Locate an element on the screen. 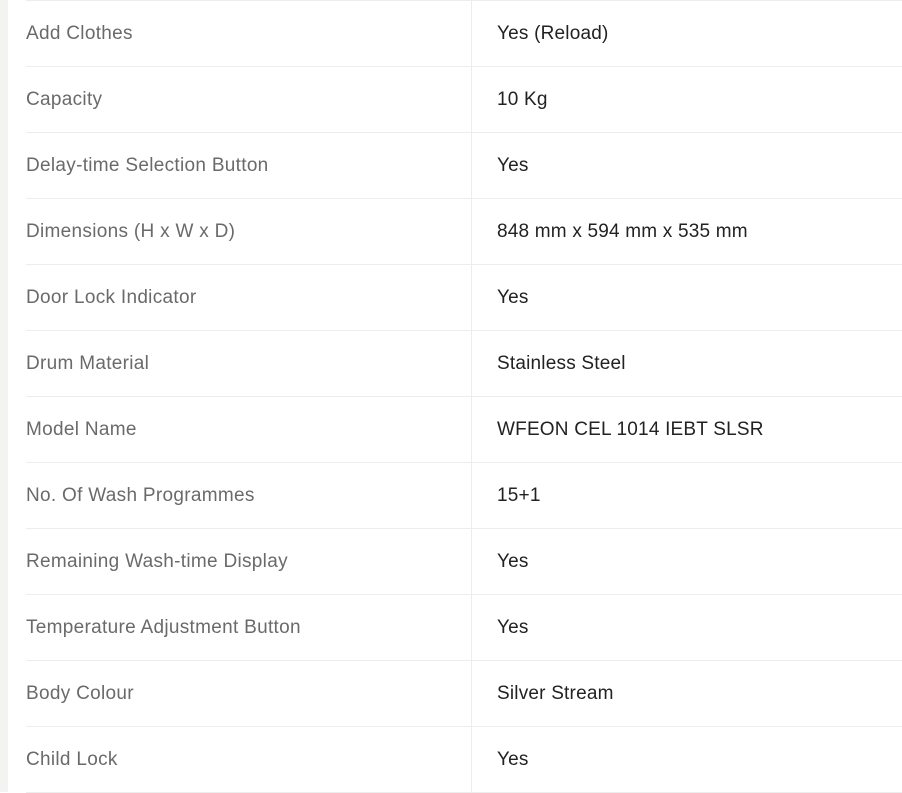 The image size is (902, 793). spec-label: Model Name is located at coordinates (249, 429).